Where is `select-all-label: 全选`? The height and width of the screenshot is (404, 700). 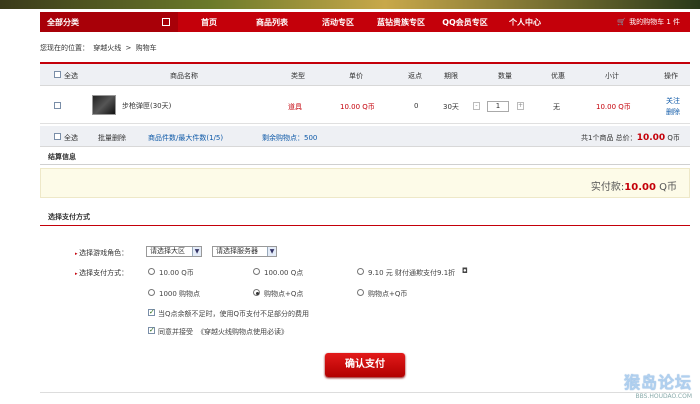
select-all-label: 全选 is located at coordinates (71, 76).